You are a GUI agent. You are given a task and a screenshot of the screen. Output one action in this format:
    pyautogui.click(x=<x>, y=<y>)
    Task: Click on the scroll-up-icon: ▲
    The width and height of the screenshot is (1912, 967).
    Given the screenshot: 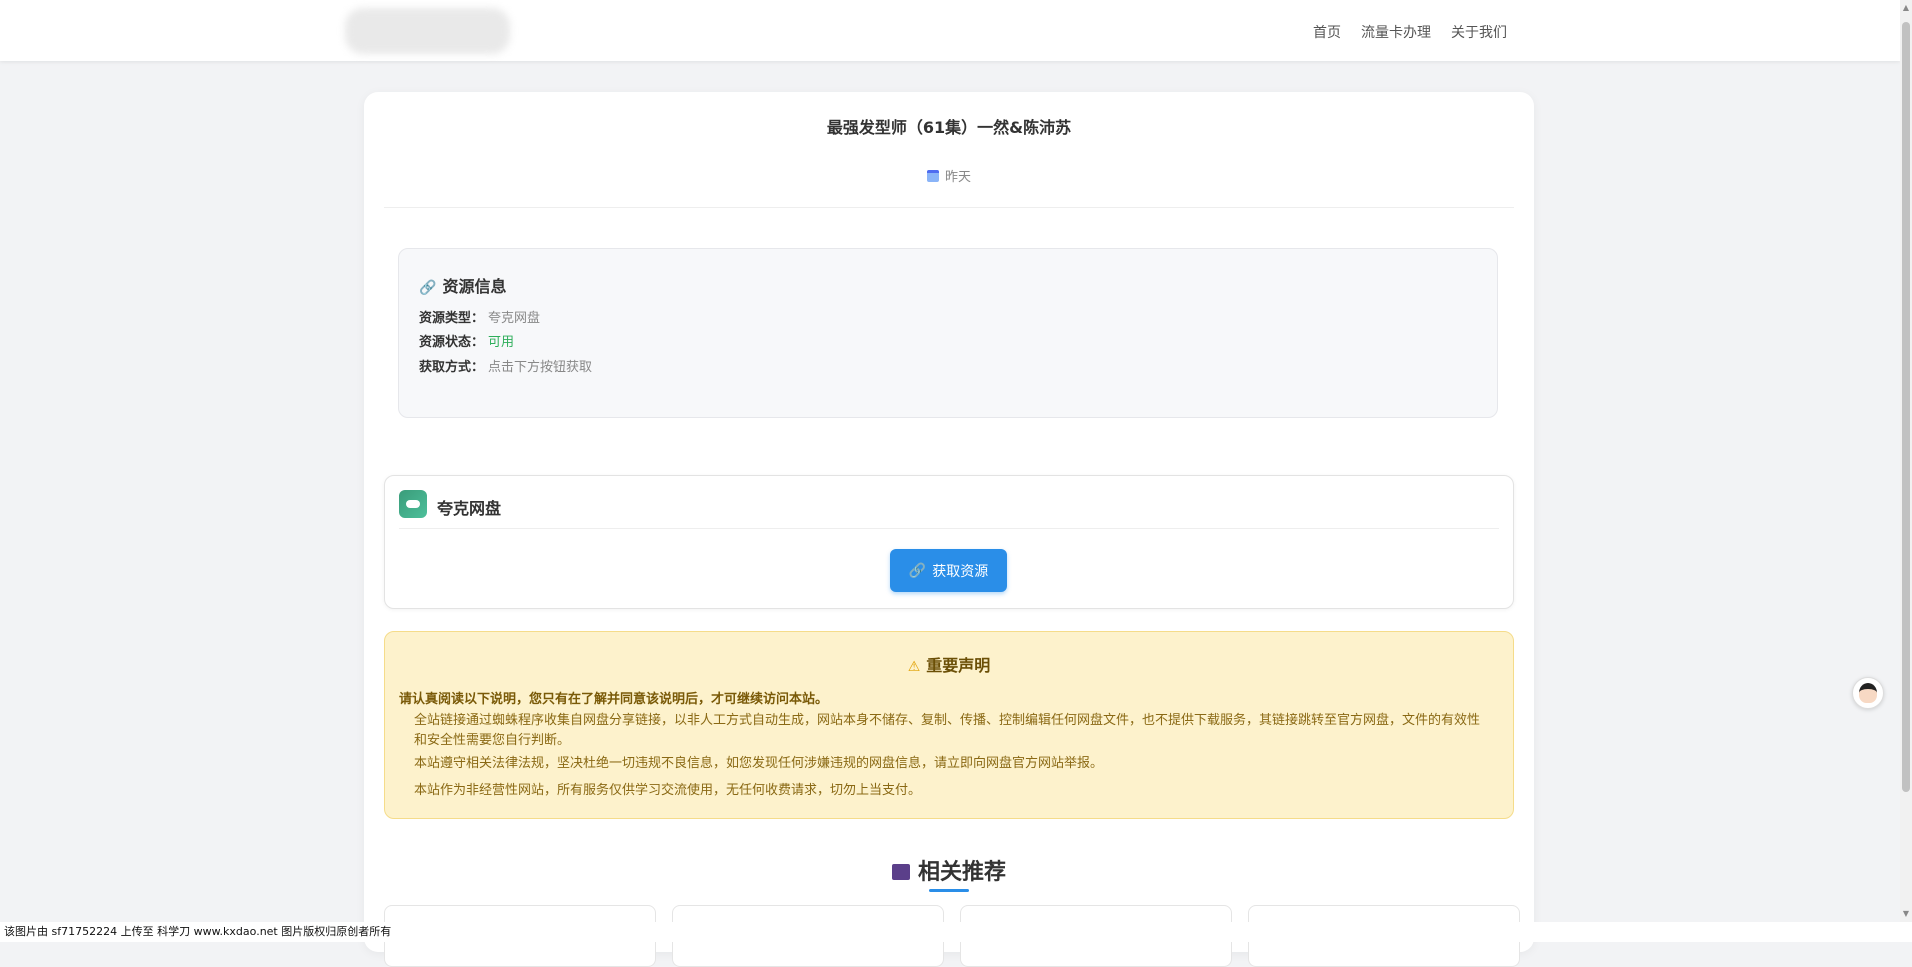 What is the action you would take?
    pyautogui.click(x=1906, y=8)
    